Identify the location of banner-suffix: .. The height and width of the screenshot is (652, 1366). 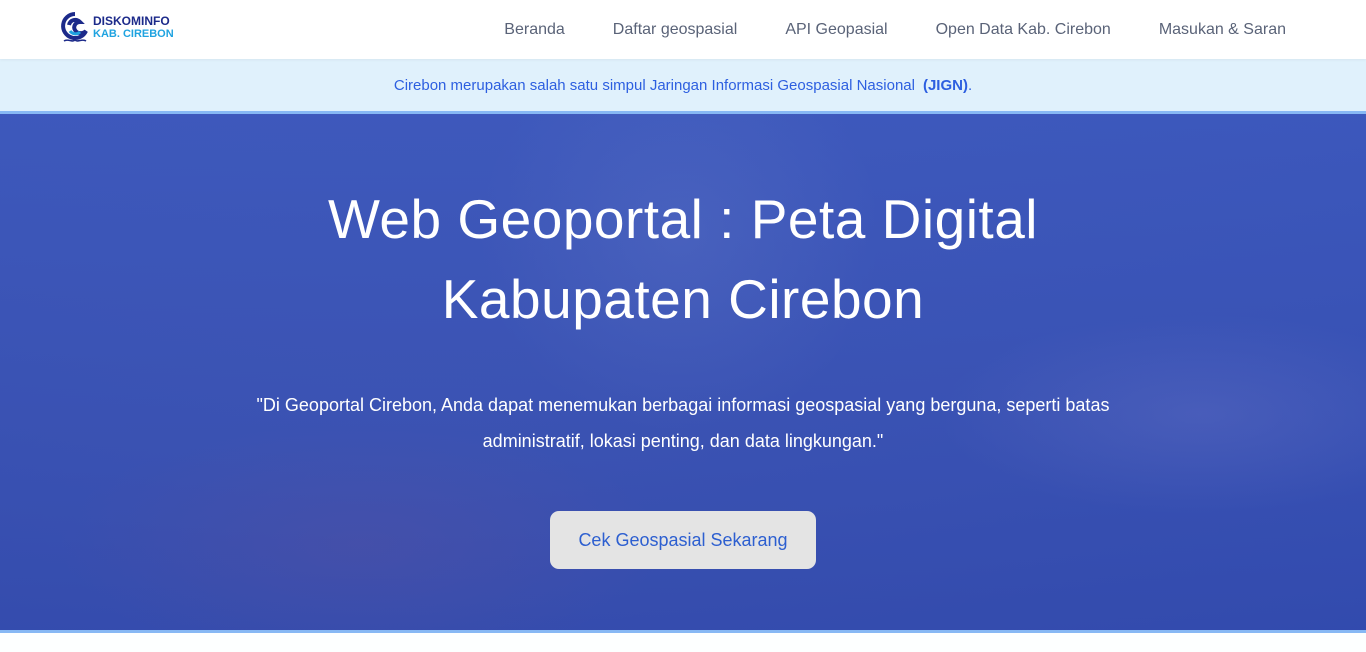
(970, 85).